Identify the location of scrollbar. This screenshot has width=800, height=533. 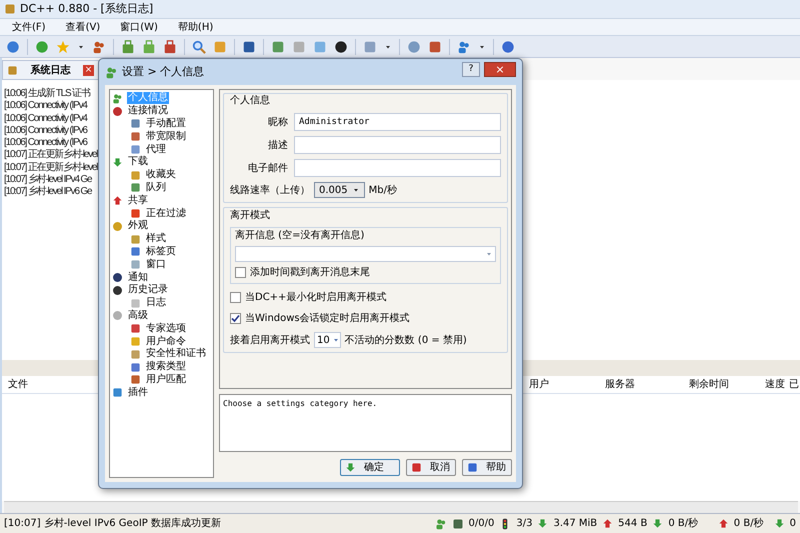
(401, 507).